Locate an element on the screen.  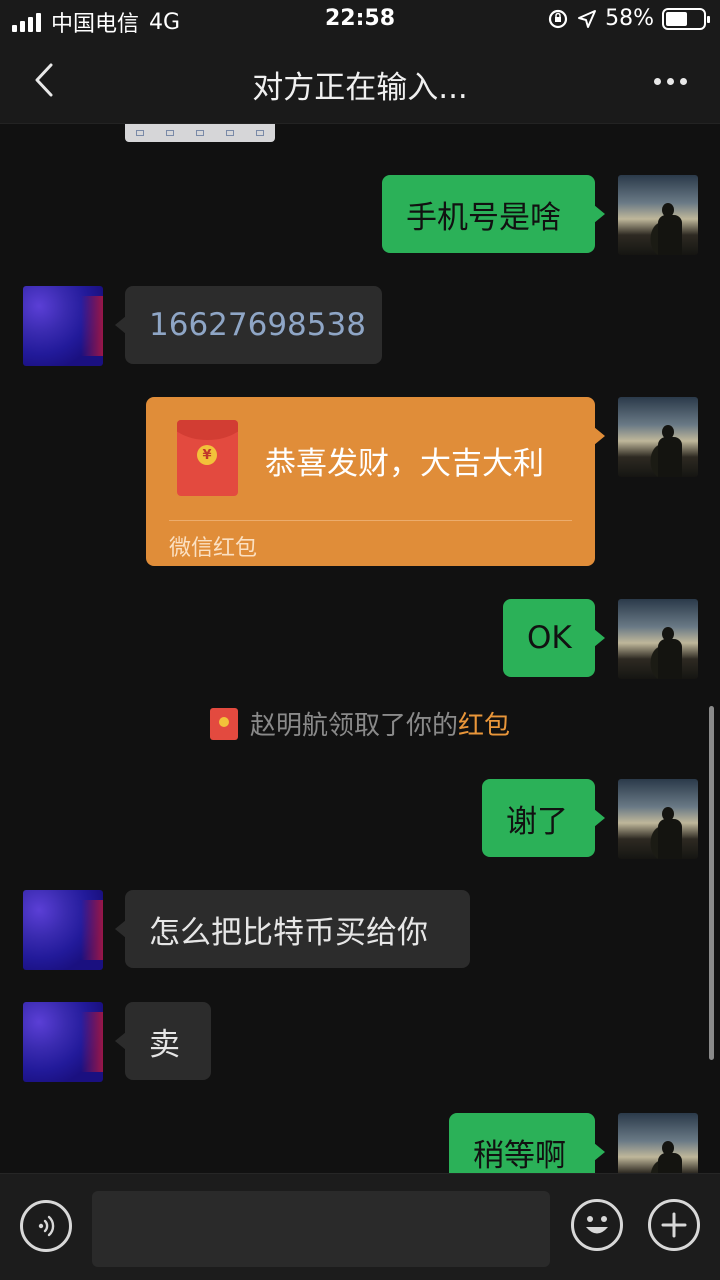
message-bubble-outgoing: 手机号是啥 is located at coordinates (493, 214).